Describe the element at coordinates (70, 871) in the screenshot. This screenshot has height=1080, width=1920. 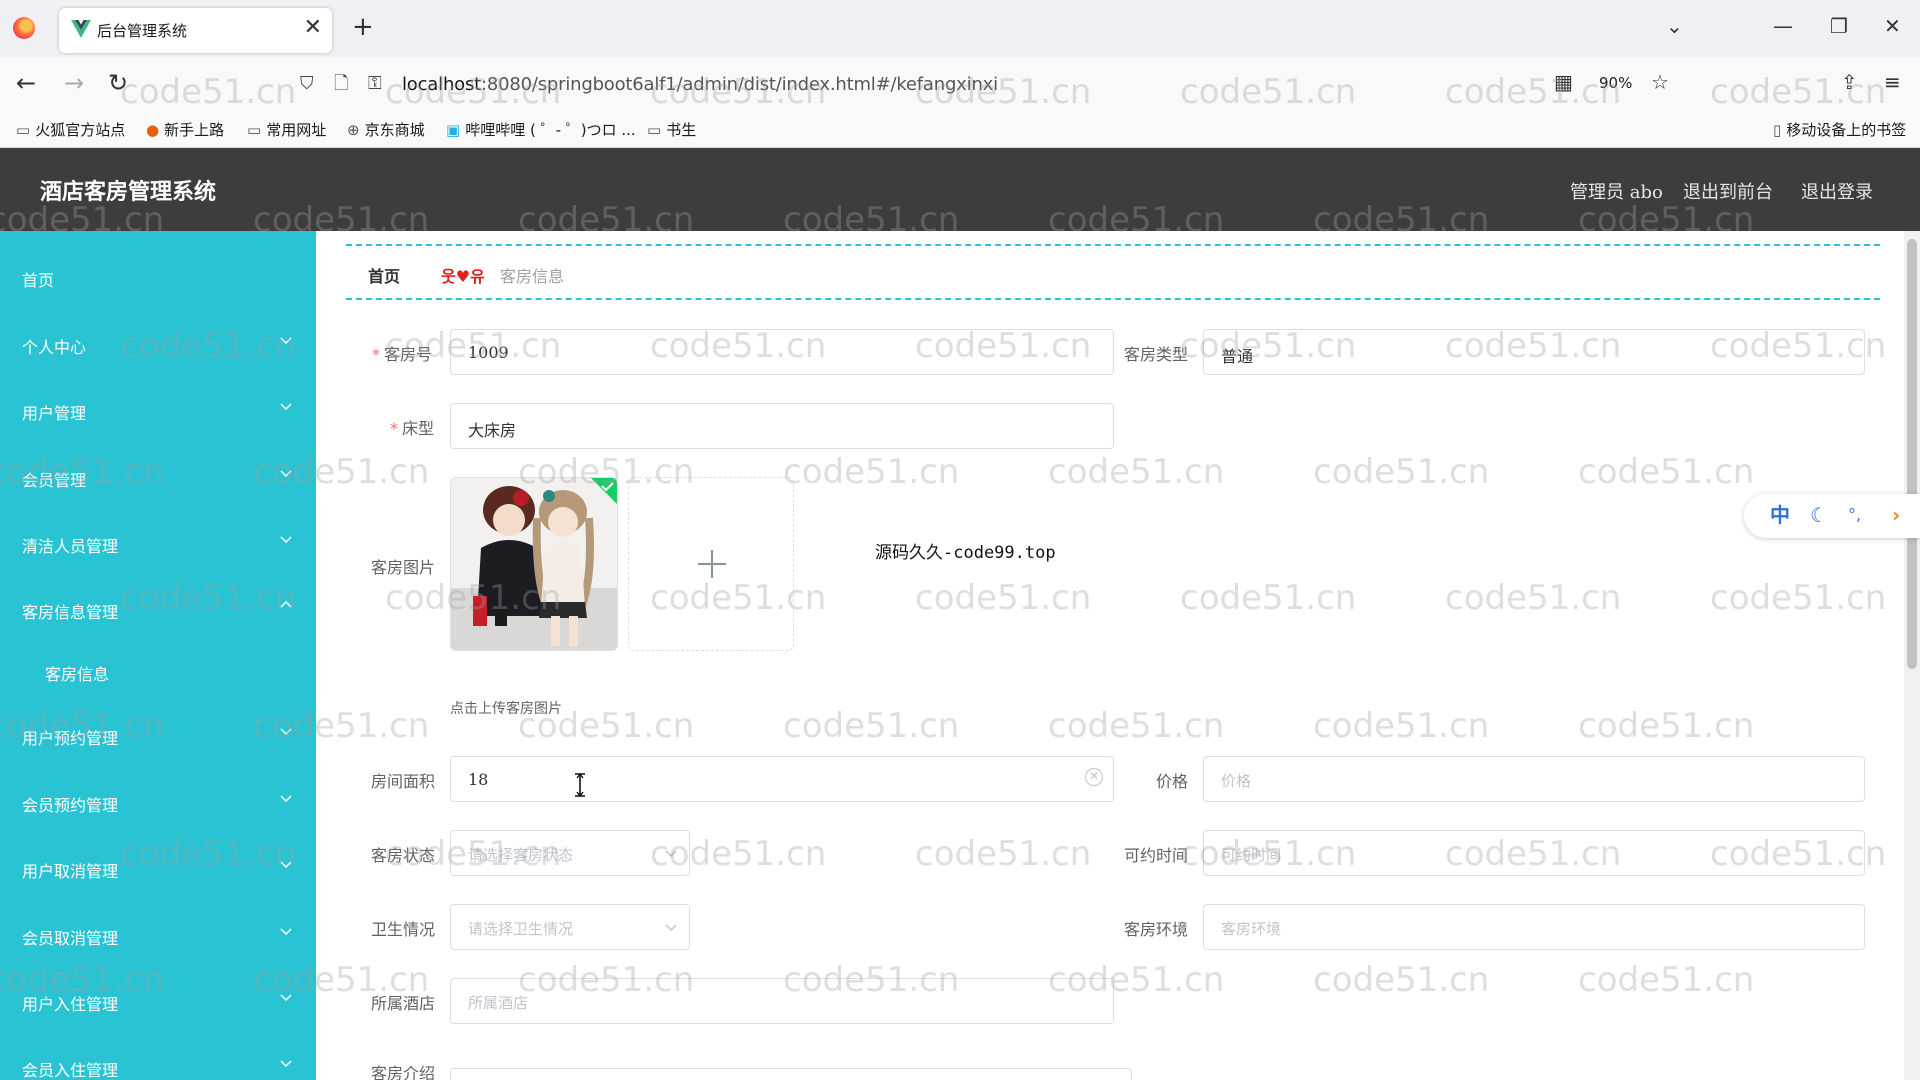
I see `sidebar-item-label: 用户取消管理` at that location.